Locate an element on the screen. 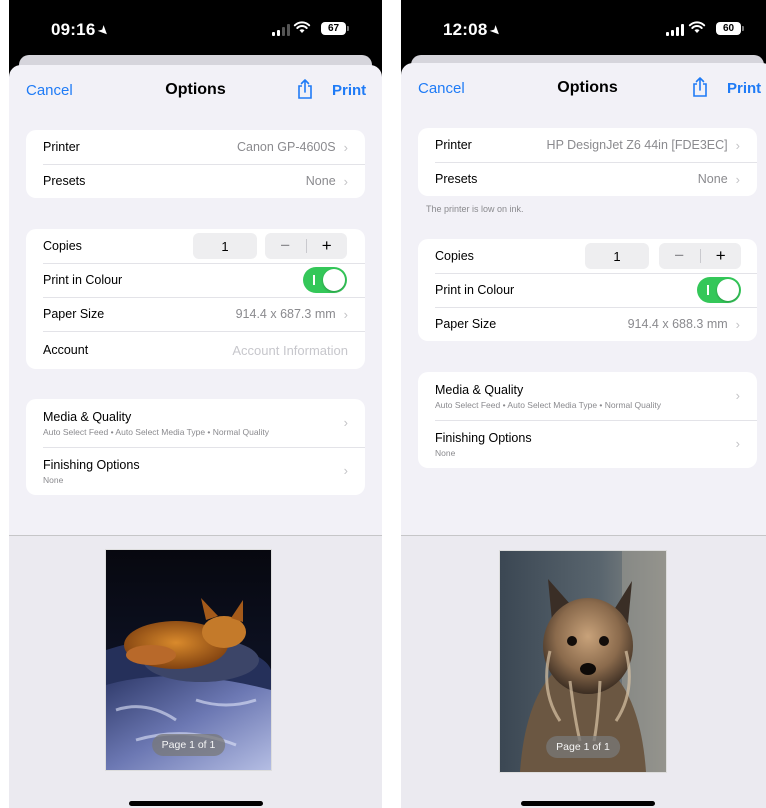  account-input: Account Information is located at coordinates (218, 350).